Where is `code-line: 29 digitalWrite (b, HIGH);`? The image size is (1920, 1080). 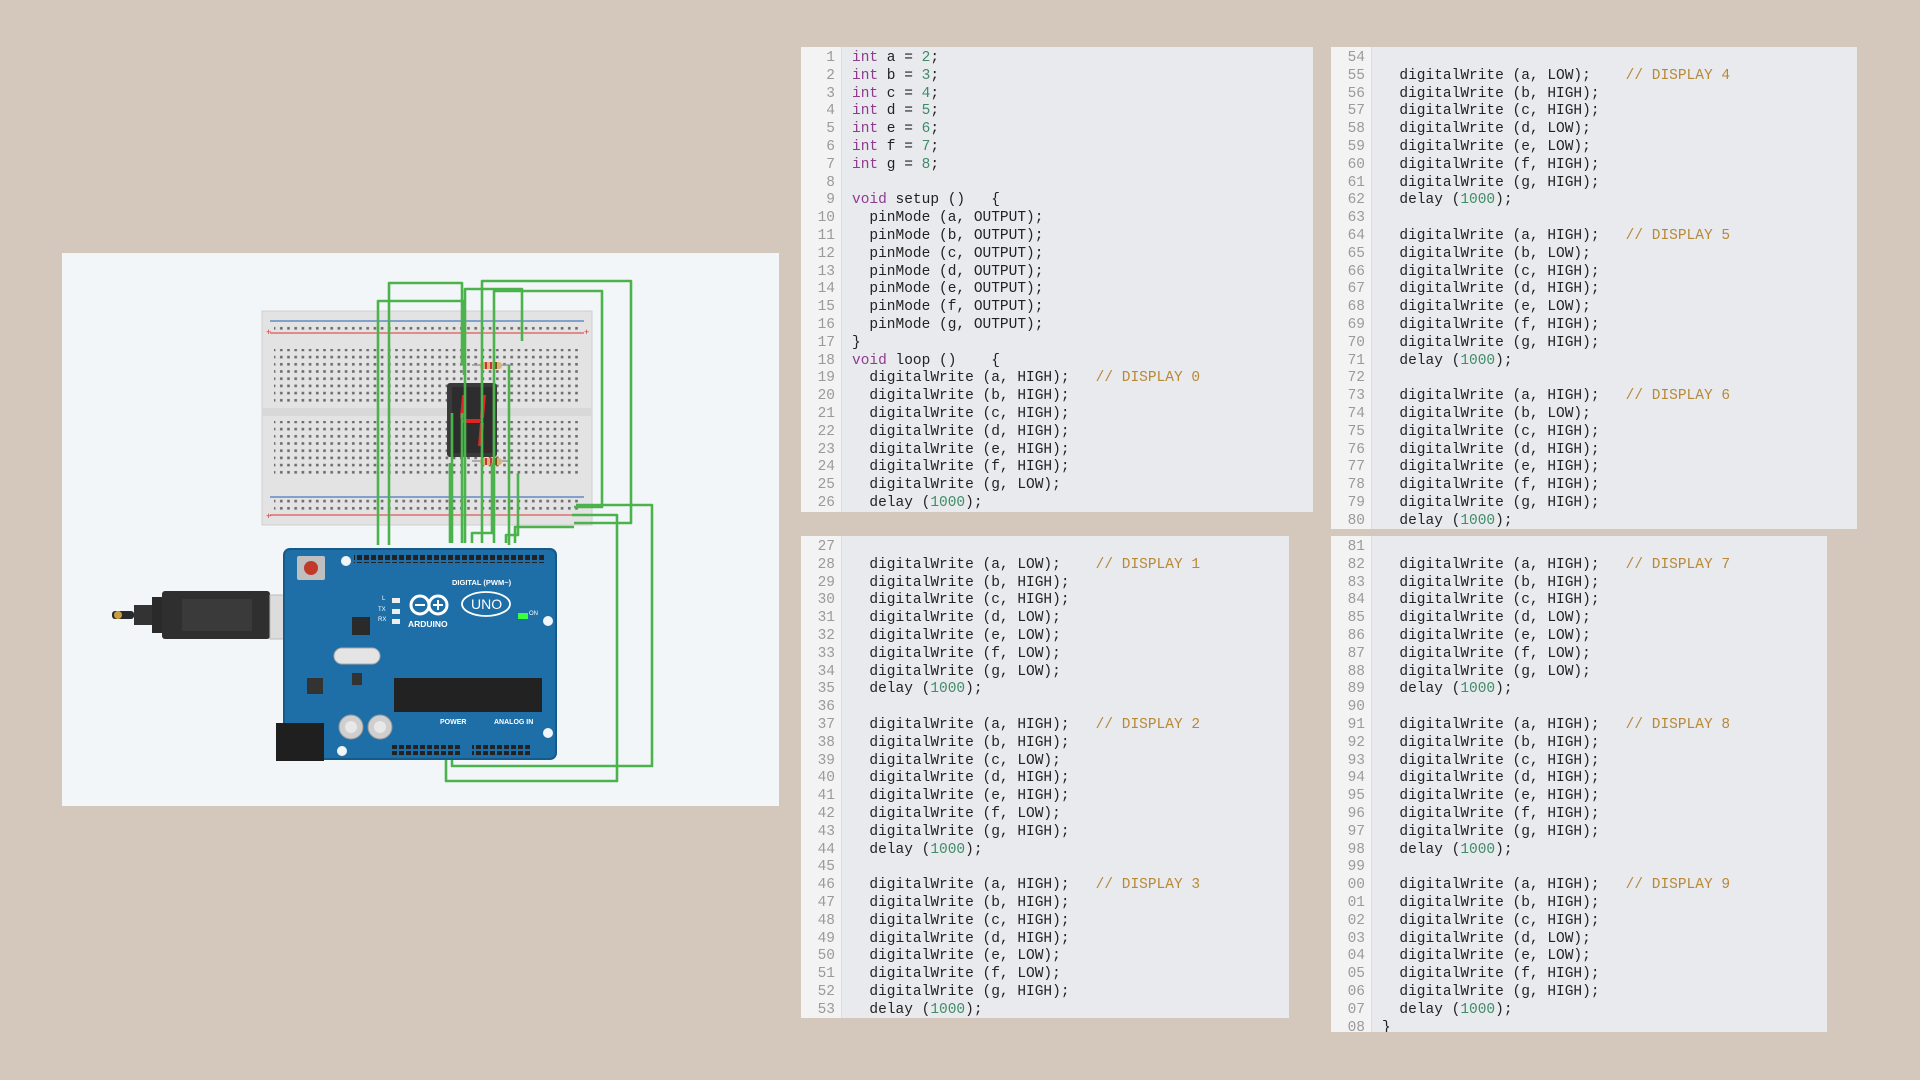 code-line: 29 digitalWrite (b, HIGH); is located at coordinates (1045, 583).